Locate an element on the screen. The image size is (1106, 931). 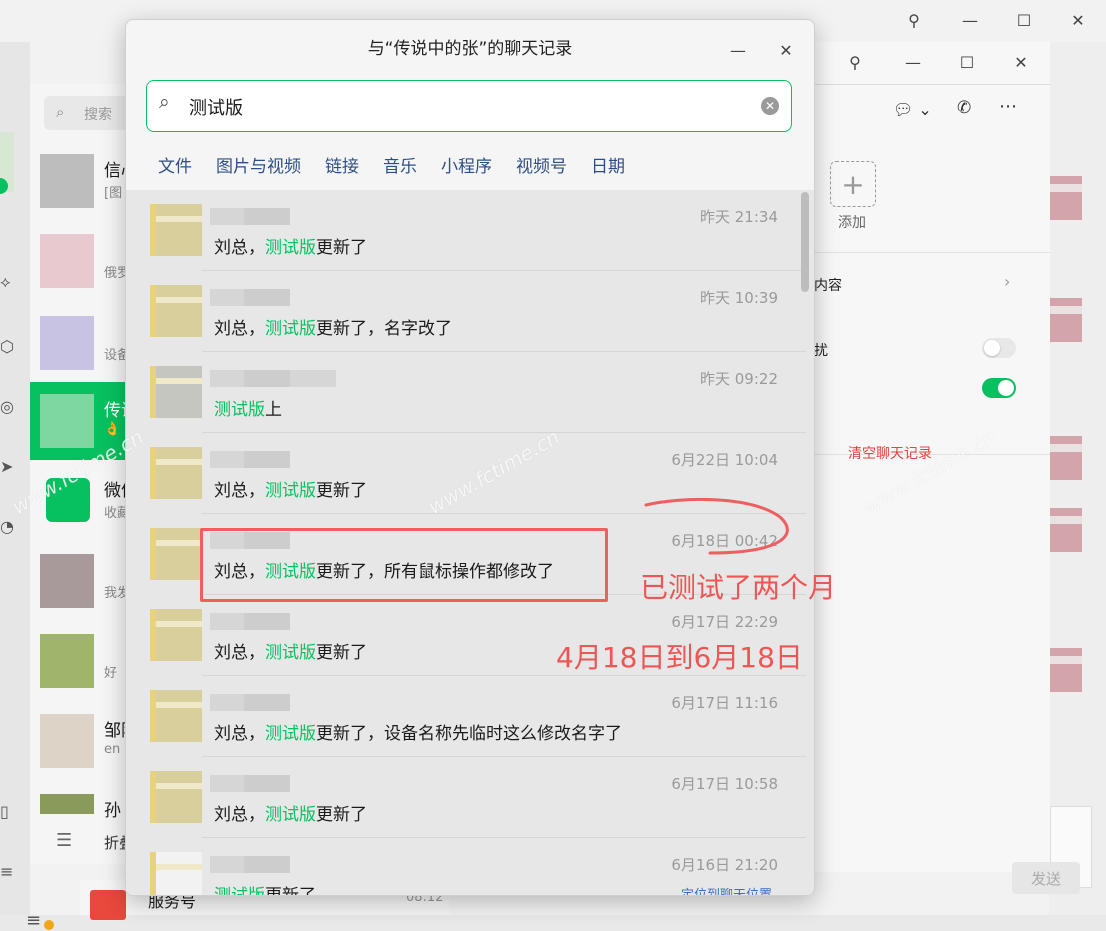
dialog-title: 与“传说中的张”的聊天记录 is located at coordinates (470, 49).